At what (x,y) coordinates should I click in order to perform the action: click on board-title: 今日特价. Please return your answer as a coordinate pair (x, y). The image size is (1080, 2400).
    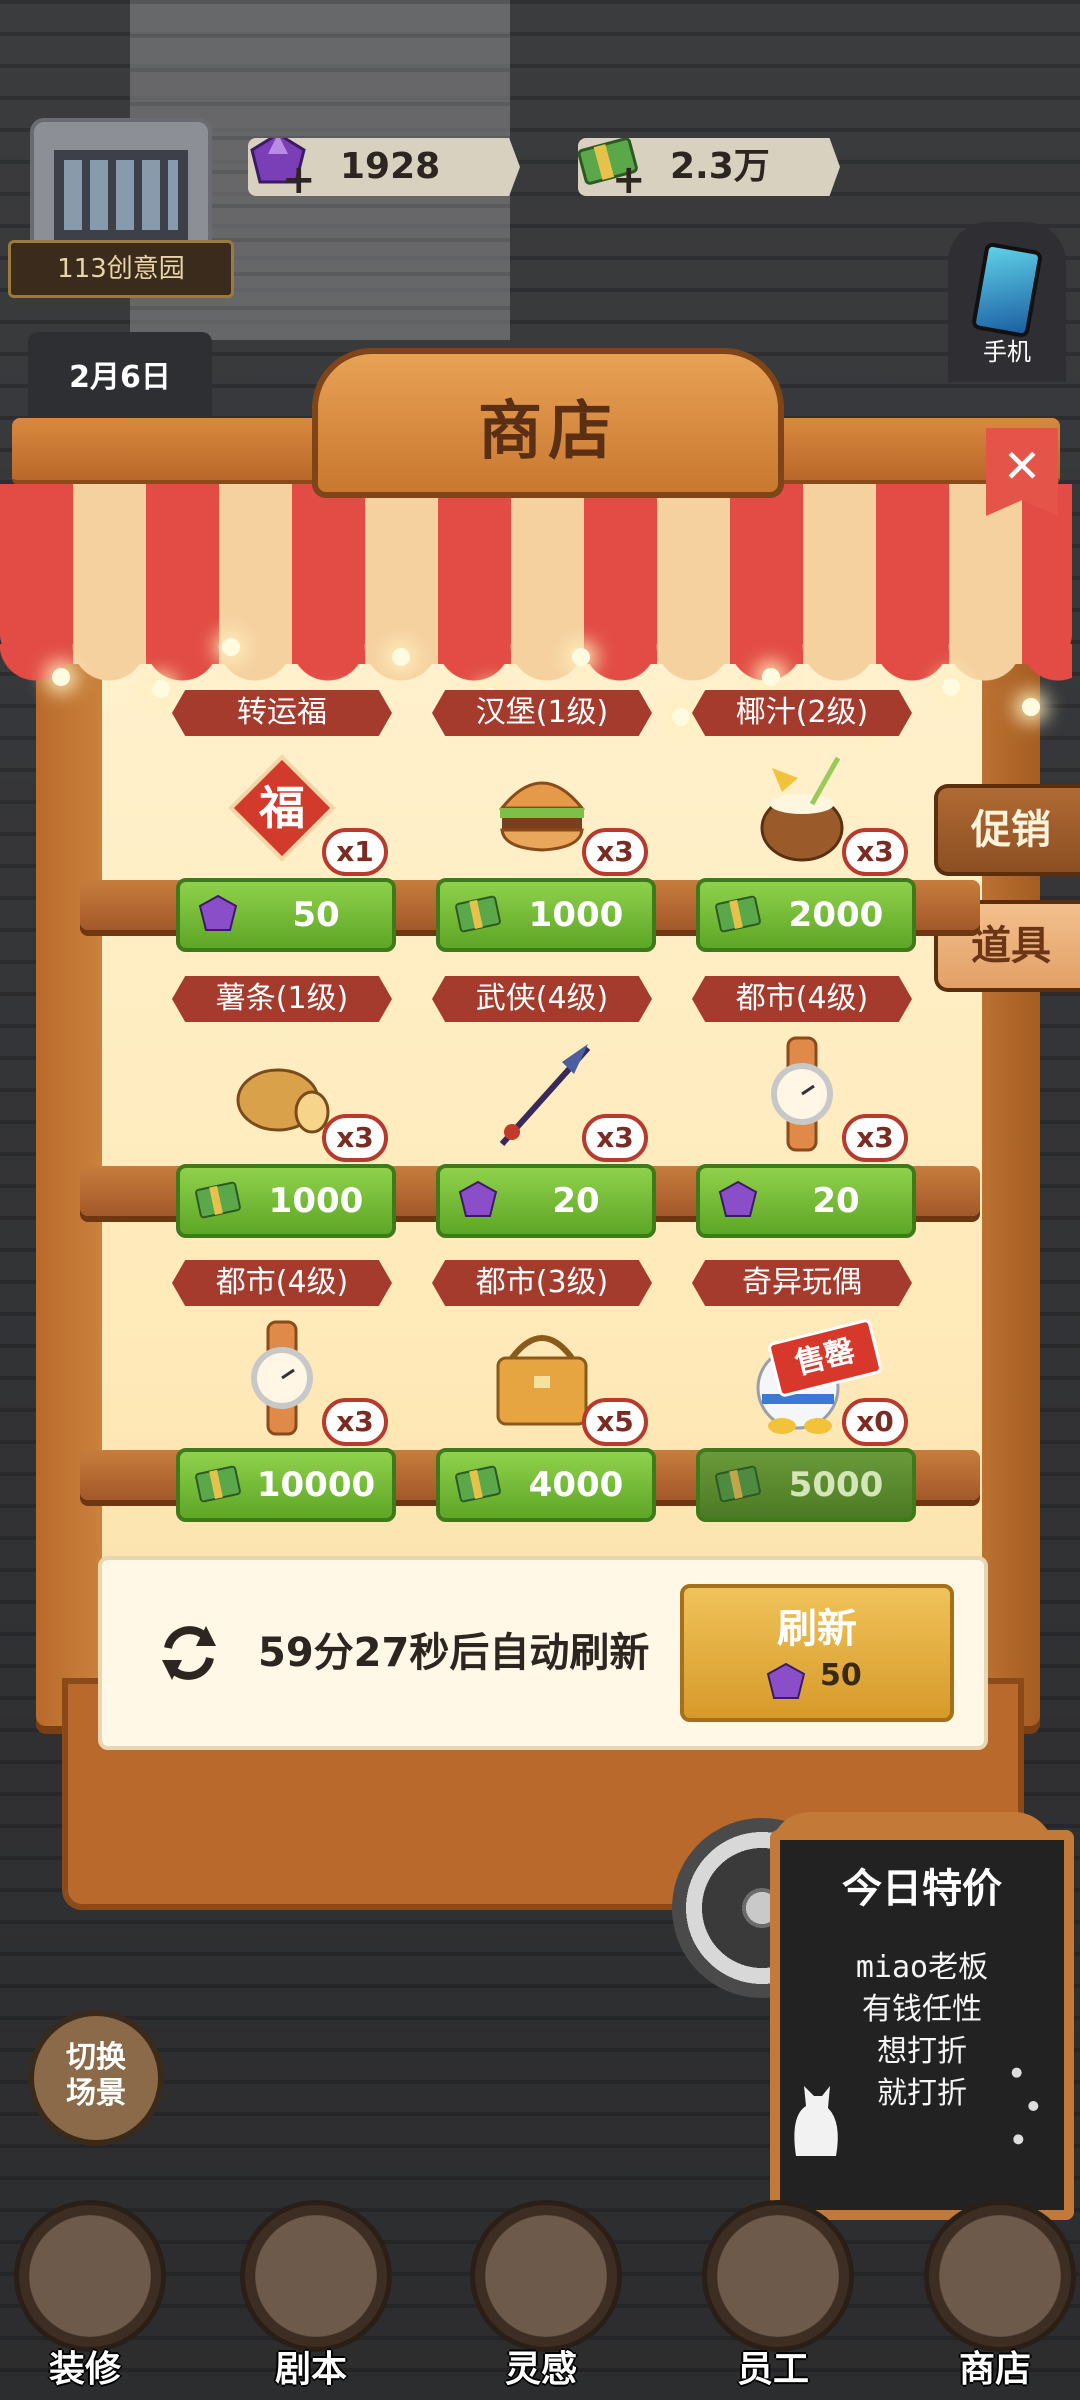
    Looking at the image, I should click on (922, 1889).